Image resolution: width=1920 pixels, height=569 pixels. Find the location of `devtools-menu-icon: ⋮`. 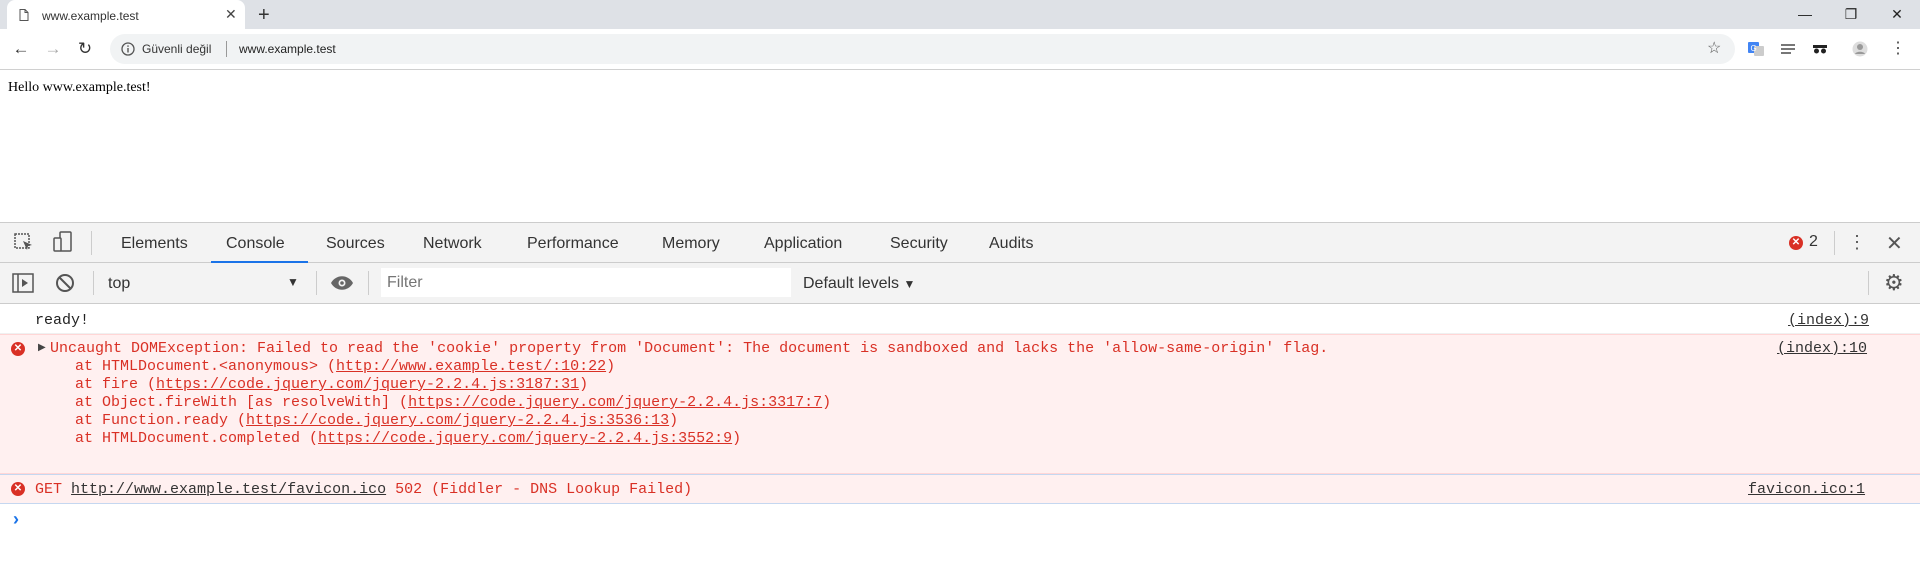

devtools-menu-icon: ⋮ is located at coordinates (1857, 242).